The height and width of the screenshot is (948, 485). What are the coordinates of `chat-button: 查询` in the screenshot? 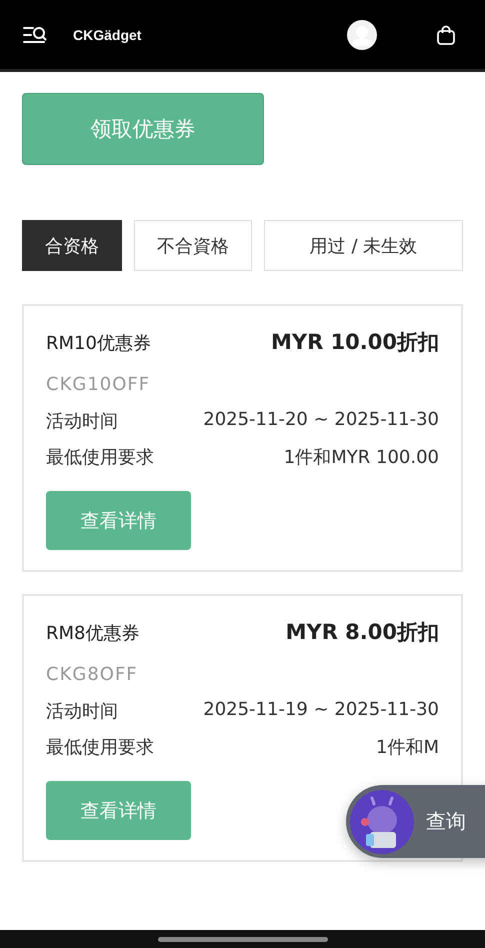 It's located at (415, 821).